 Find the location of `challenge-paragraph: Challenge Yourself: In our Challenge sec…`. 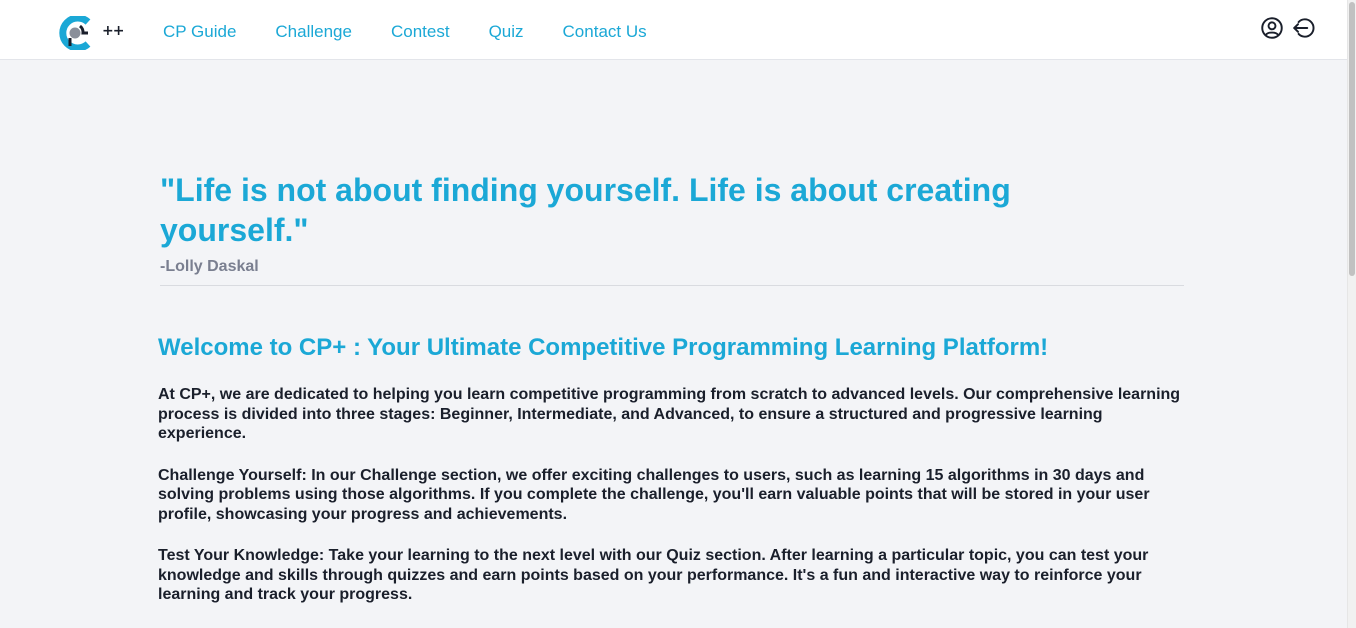

challenge-paragraph: Challenge Yourself: In our Challenge sec… is located at coordinates (654, 494).